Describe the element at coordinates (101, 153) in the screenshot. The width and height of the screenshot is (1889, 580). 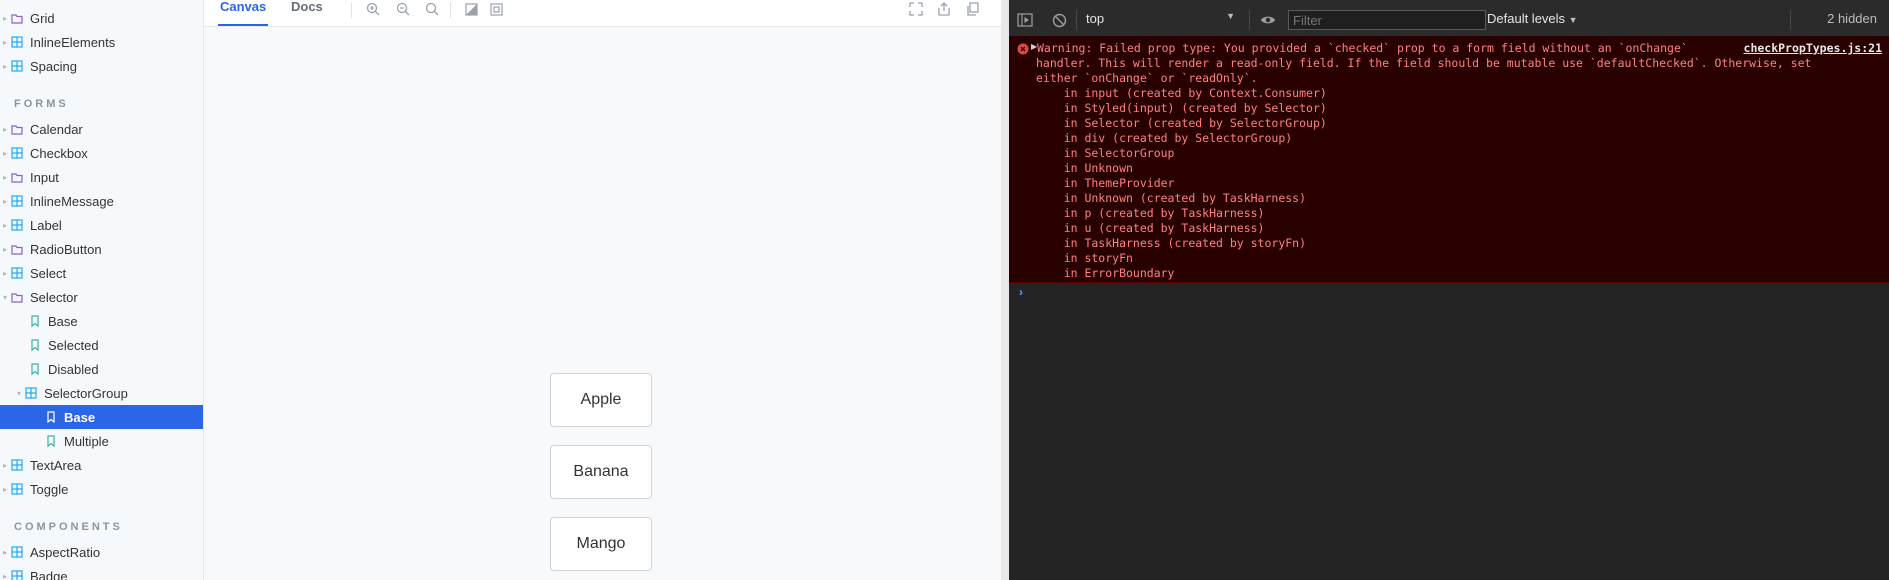
I see `sidebar-item-checkbox: ▸ Checkbox` at that location.